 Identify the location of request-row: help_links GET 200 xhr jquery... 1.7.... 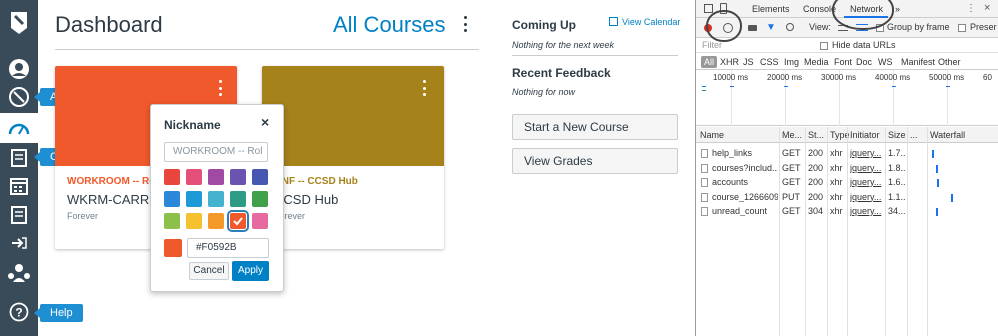
(847, 154).